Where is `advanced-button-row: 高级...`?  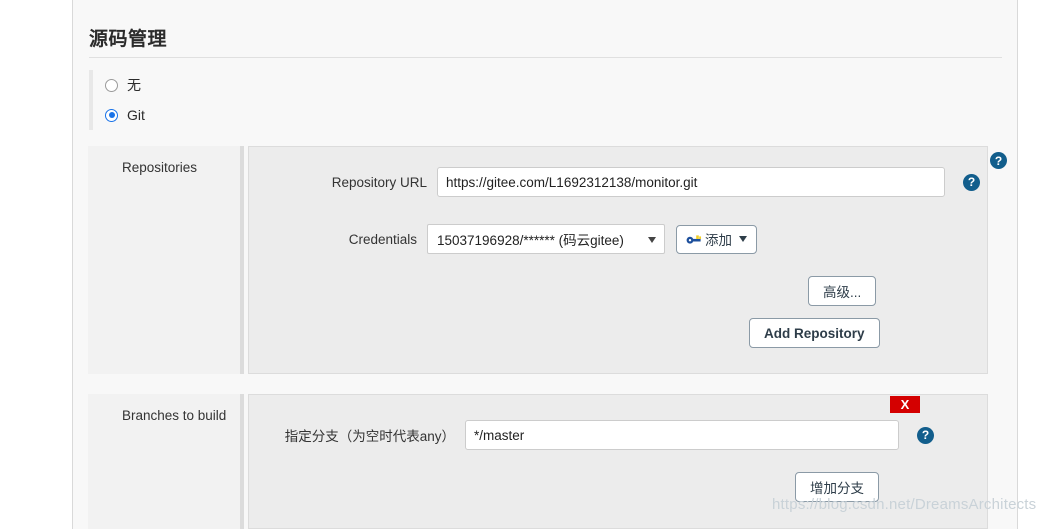 advanced-button-row: 高级... is located at coordinates (842, 291).